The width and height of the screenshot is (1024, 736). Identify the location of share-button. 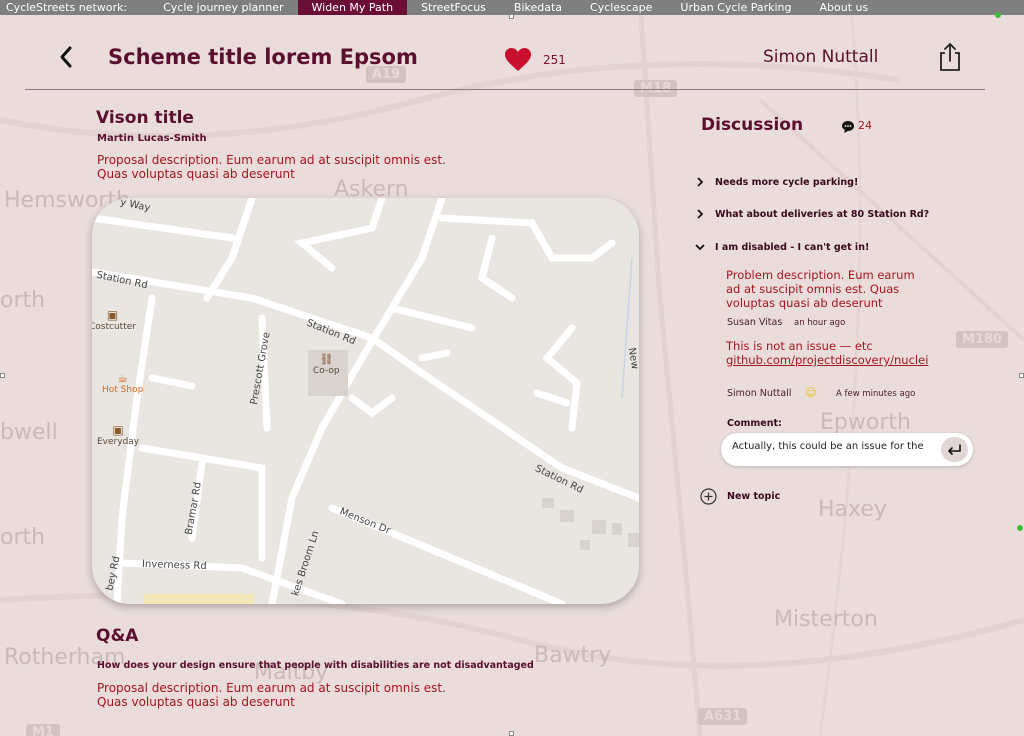
(950, 57).